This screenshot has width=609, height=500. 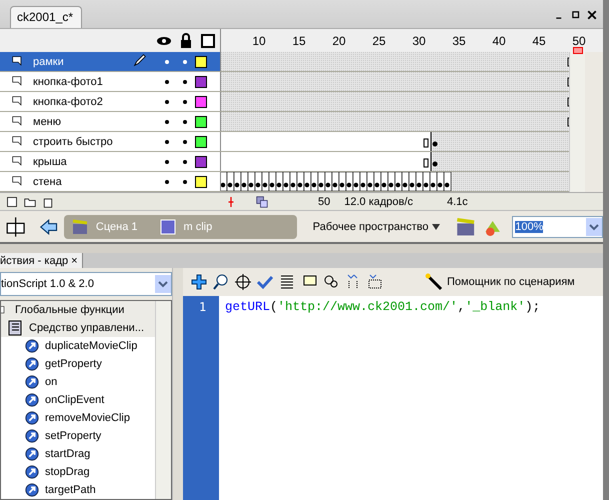 I want to click on debug-icon, so click(x=331, y=282).